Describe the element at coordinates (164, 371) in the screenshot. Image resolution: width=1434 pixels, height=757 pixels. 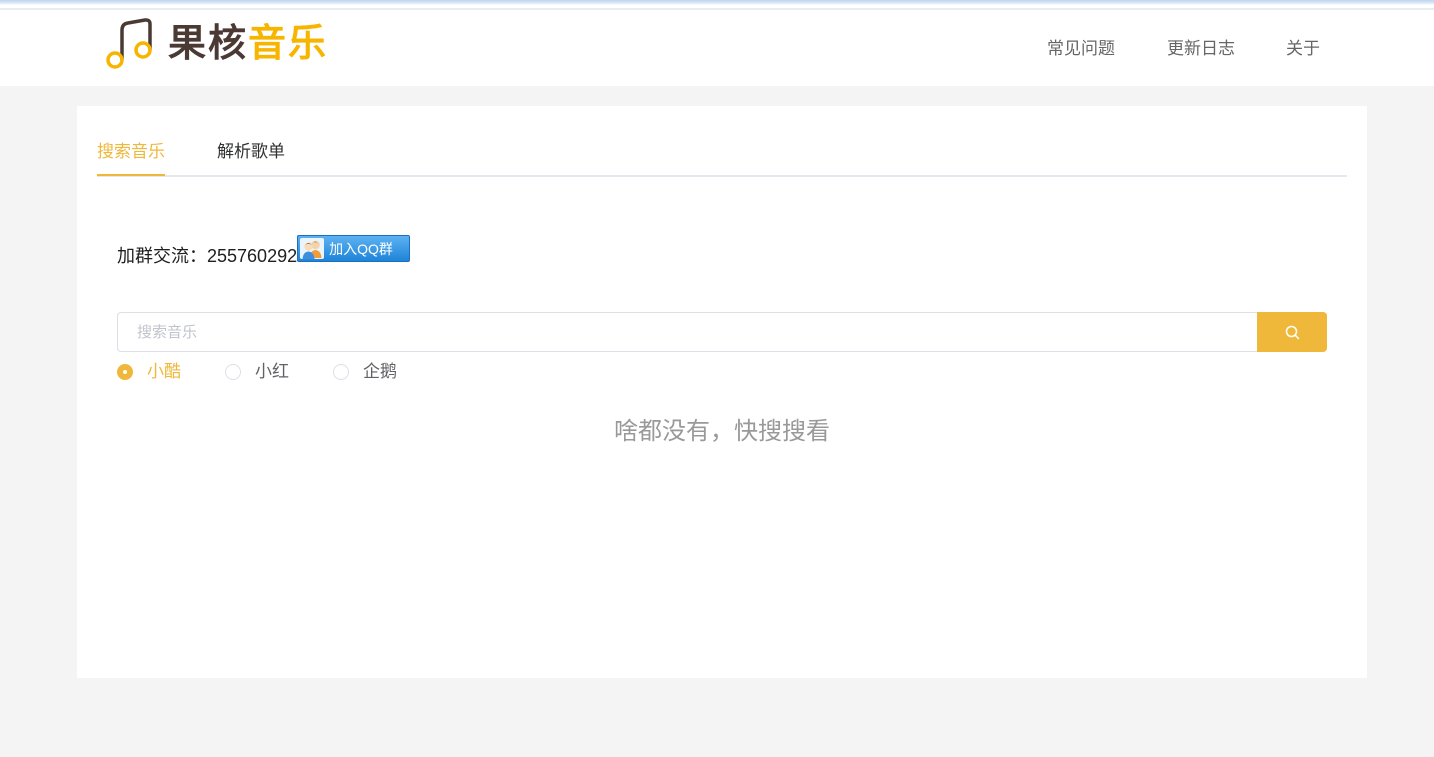
I see `radio-label: 小酷` at that location.